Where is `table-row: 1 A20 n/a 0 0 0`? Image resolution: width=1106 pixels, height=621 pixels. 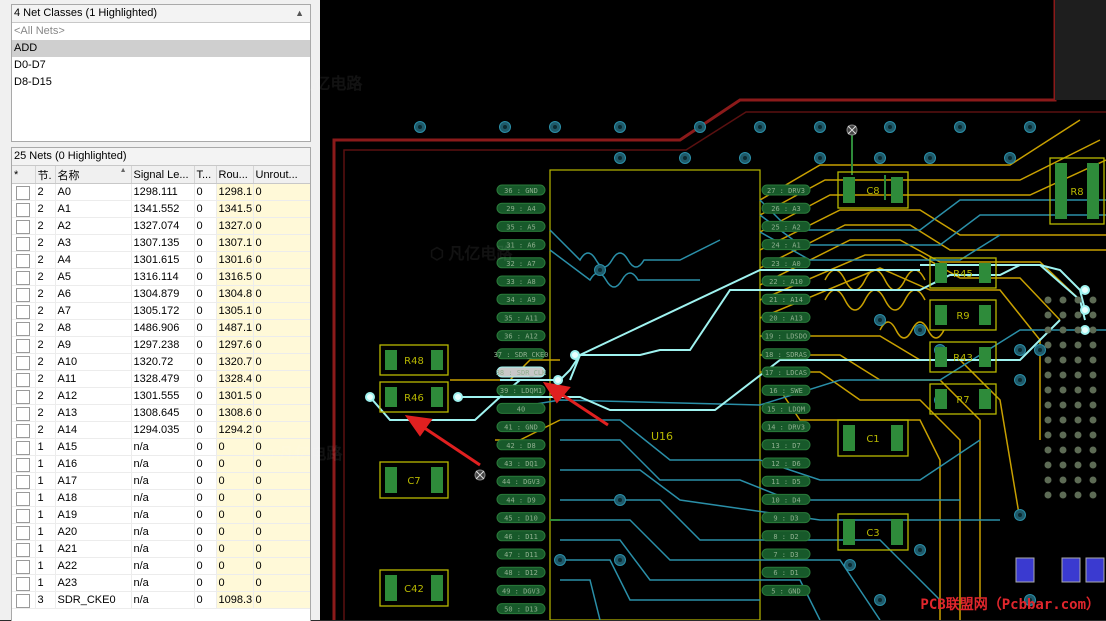
table-row: 1 A20 n/a 0 0 0 is located at coordinates (161, 532).